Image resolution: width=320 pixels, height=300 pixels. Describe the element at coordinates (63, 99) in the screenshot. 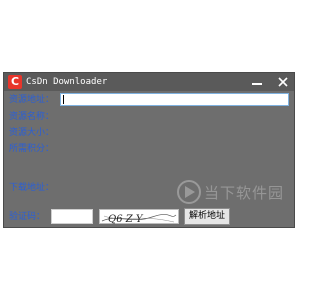

I see `text-caret` at that location.